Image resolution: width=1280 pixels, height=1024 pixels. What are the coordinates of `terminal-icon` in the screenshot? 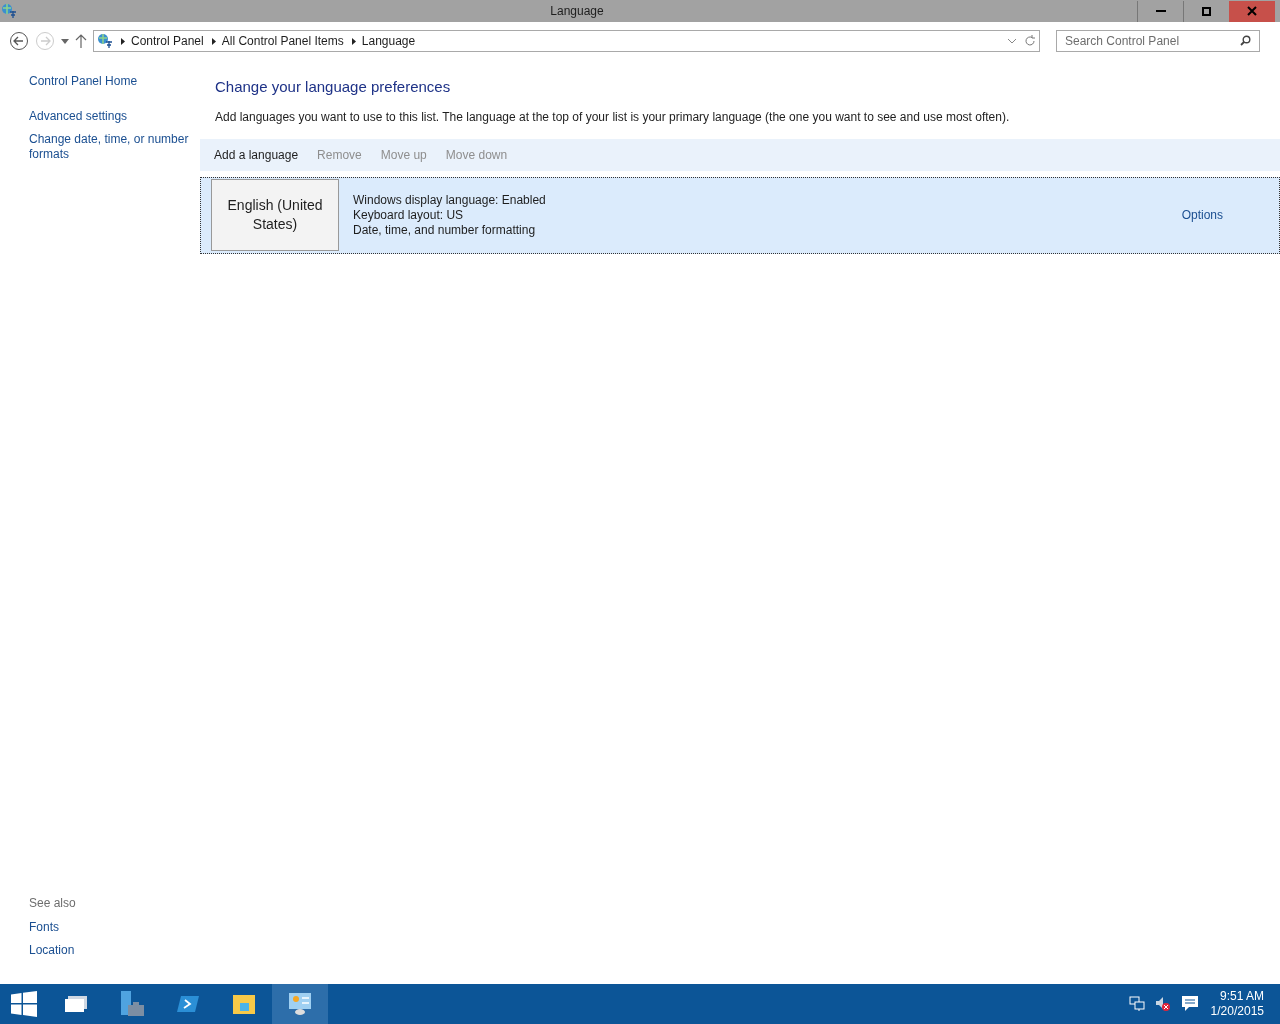 It's located at (188, 1004).